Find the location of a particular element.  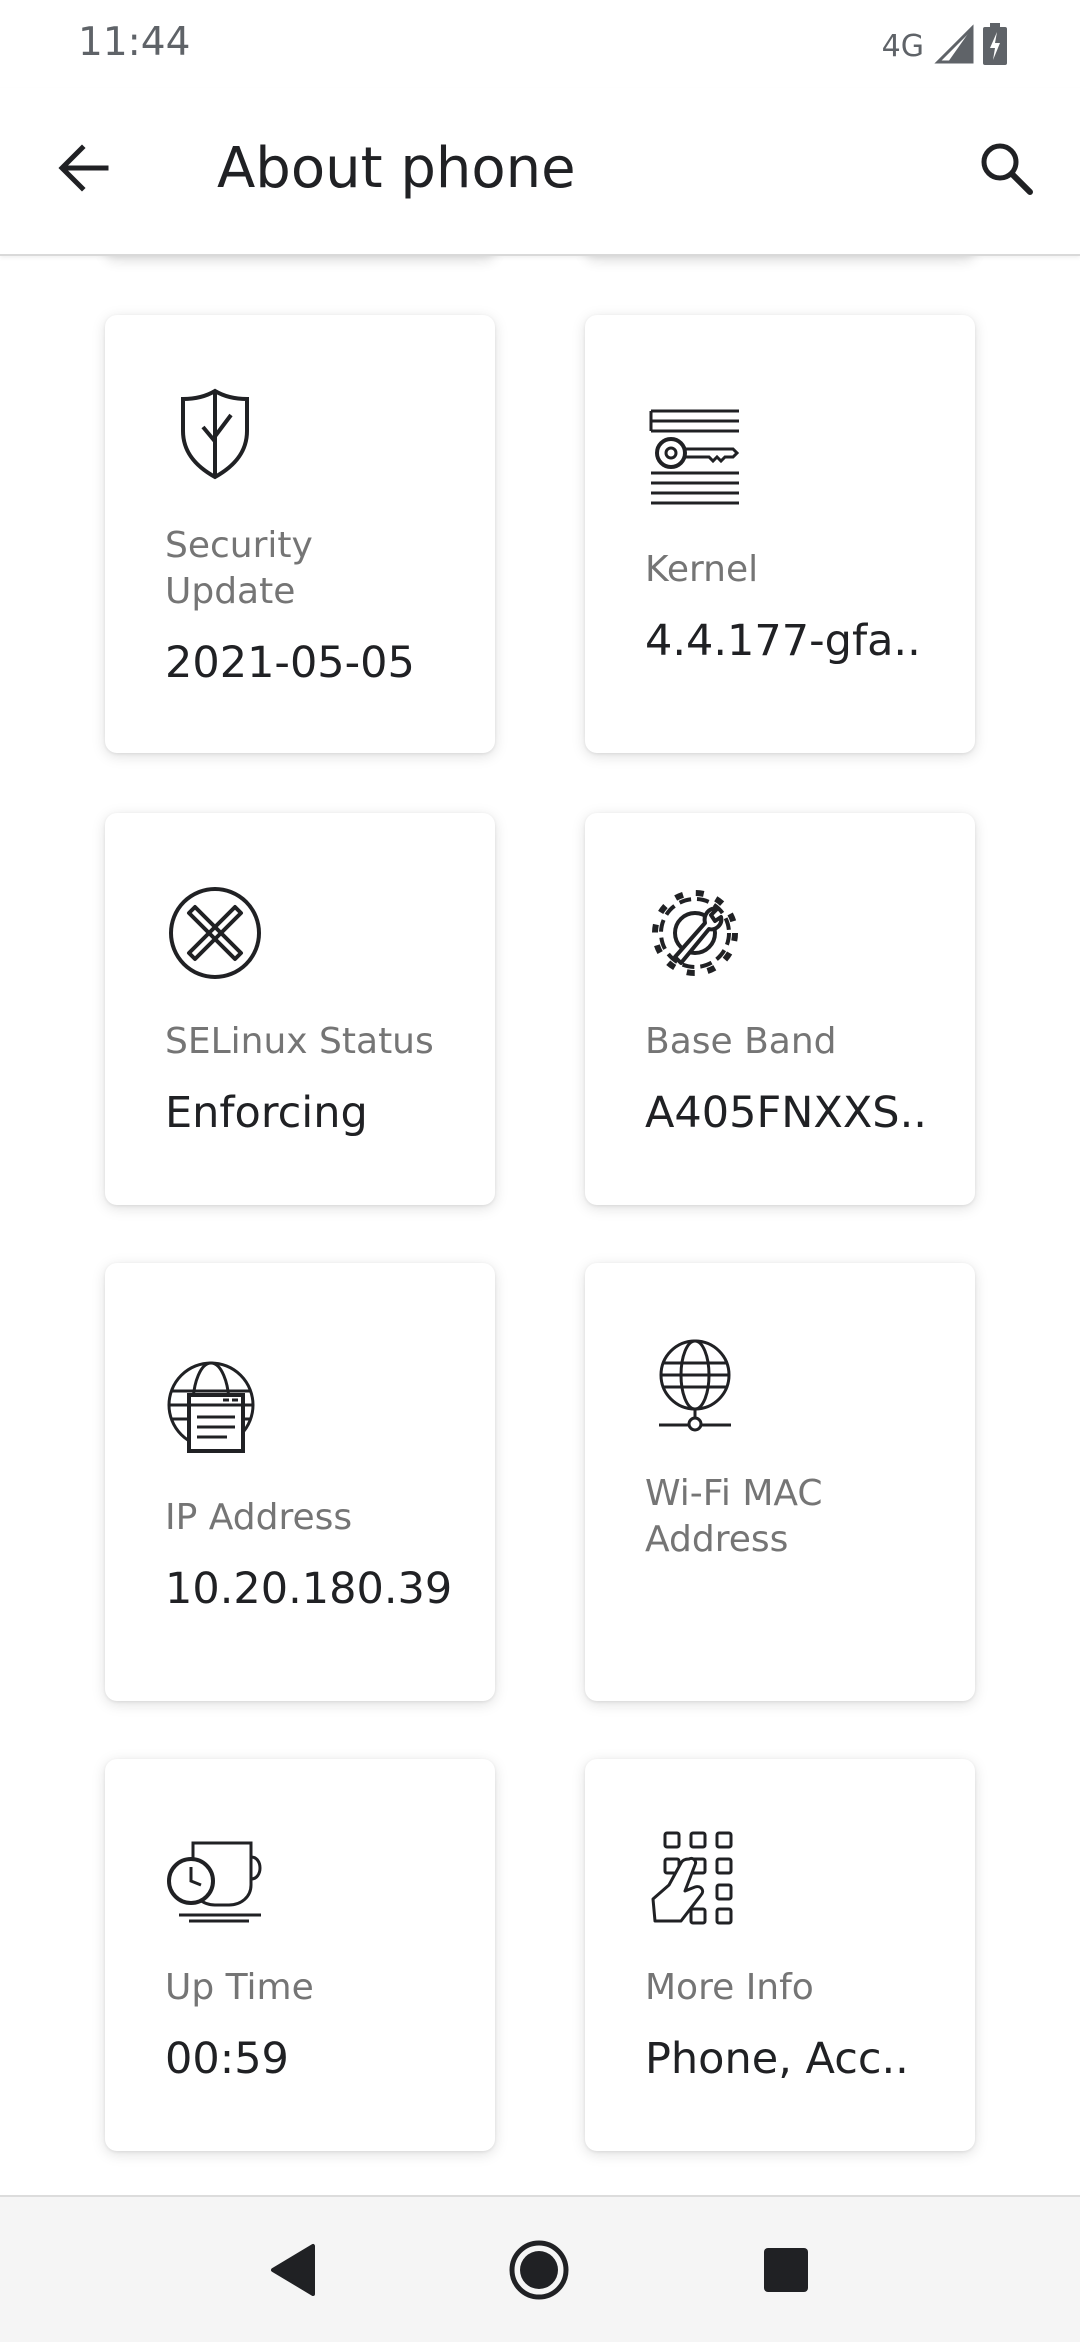

app-bar: About phone is located at coordinates (540, 172).